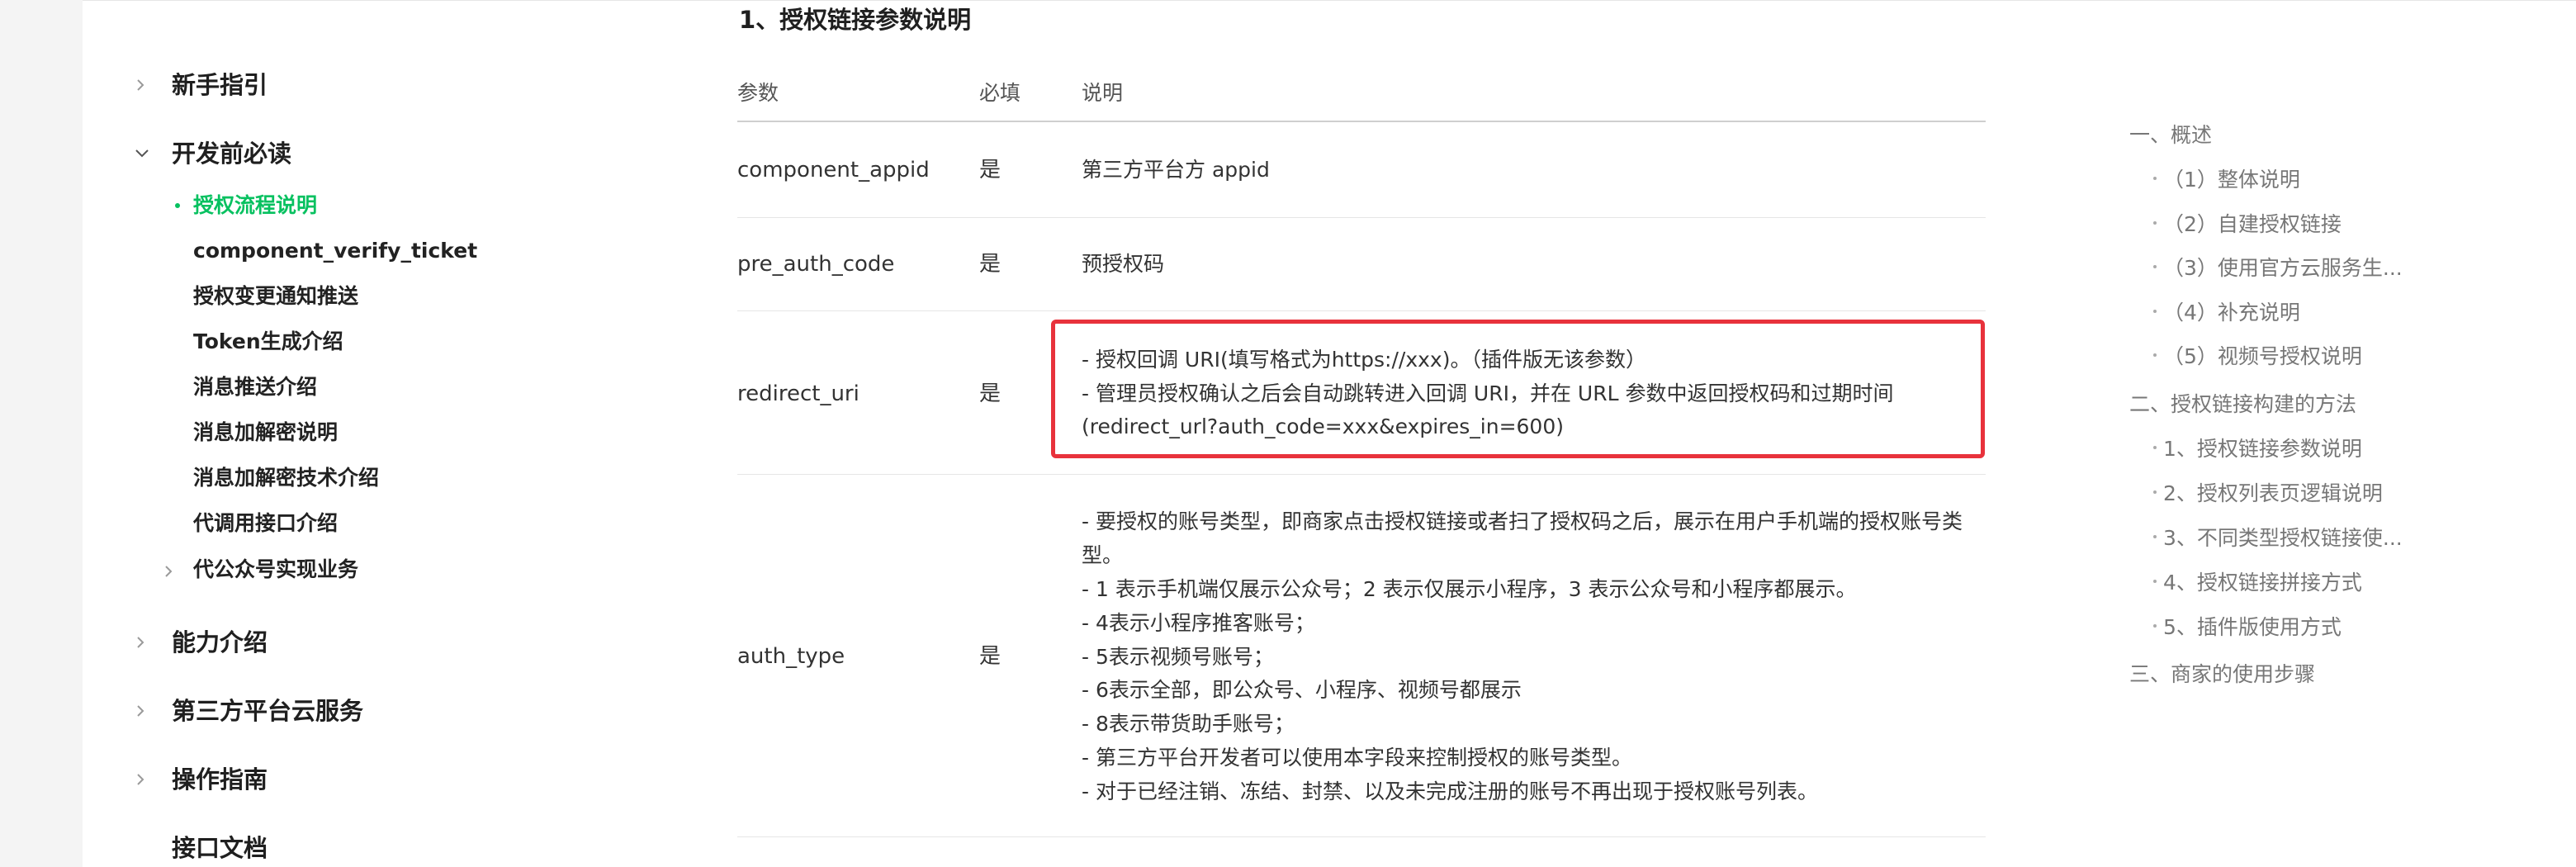 The width and height of the screenshot is (2576, 867). What do you see at coordinates (265, 523) in the screenshot?
I see `sidebar-subitem-proxy-api: 代调用接口介绍` at bounding box center [265, 523].